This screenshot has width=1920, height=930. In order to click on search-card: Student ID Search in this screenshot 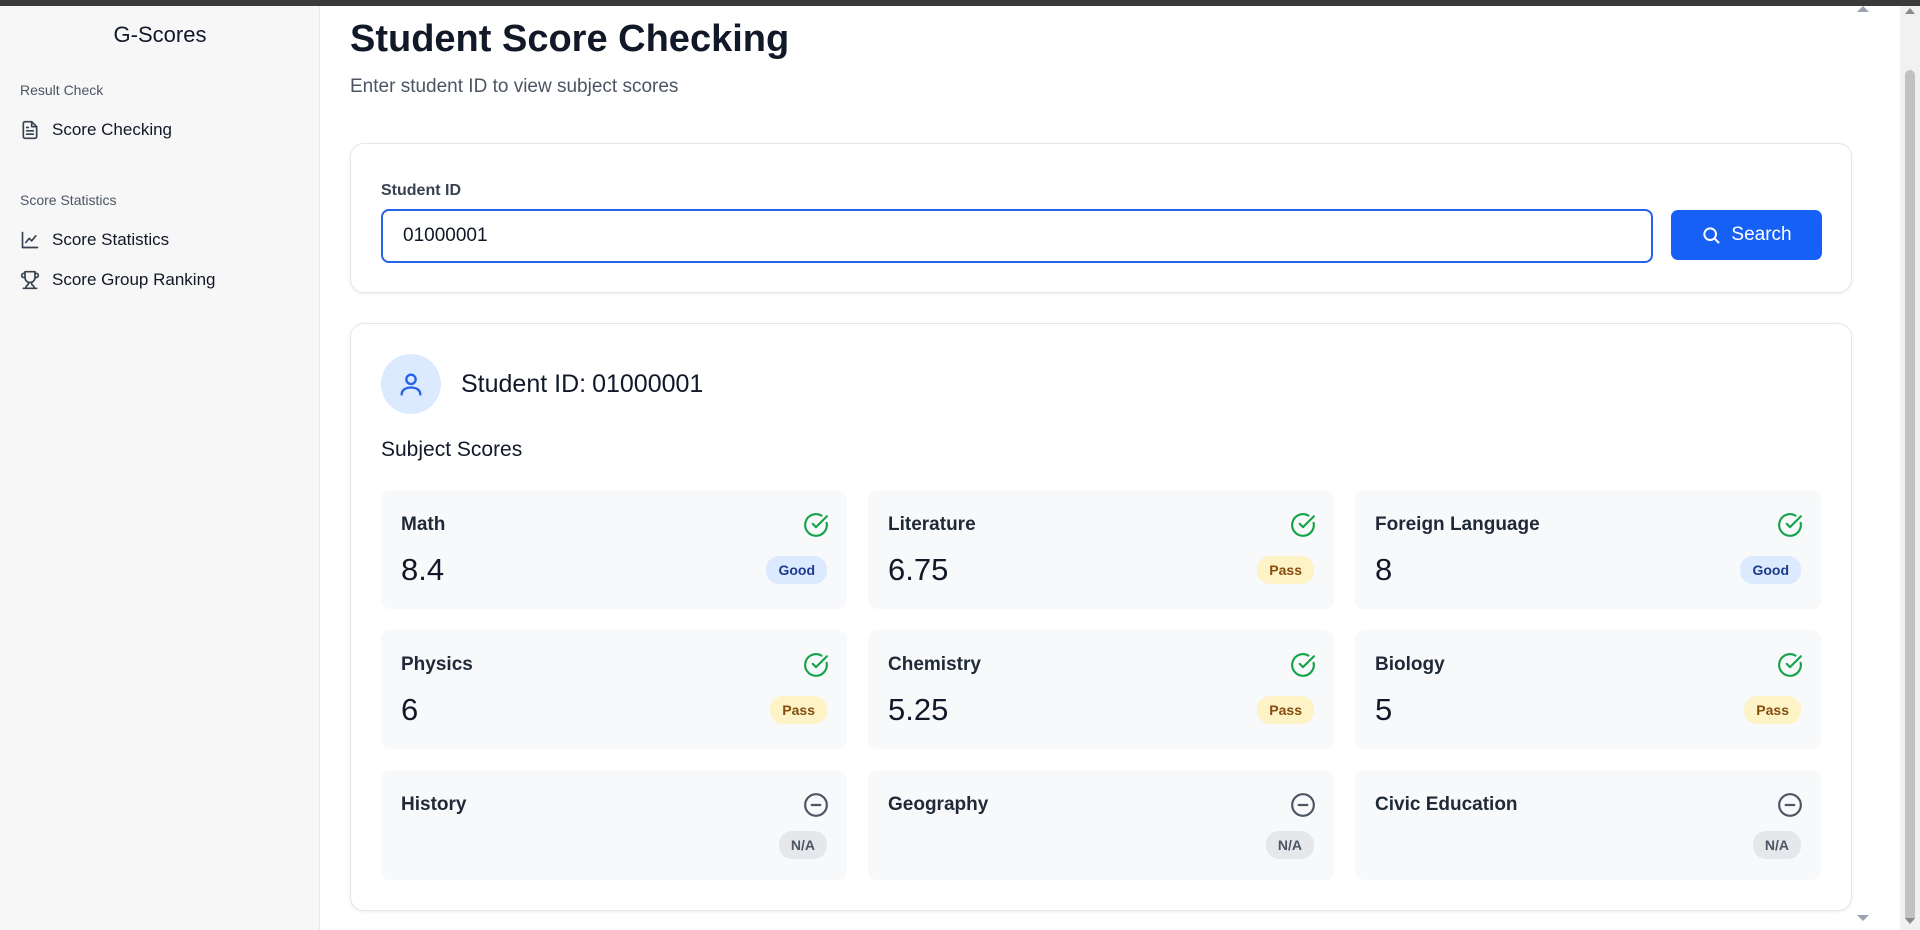, I will do `click(1101, 218)`.